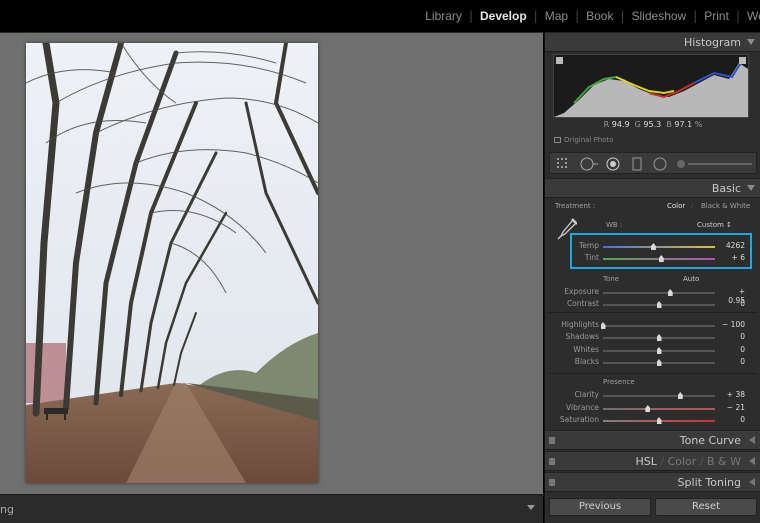 This screenshot has width=760, height=523. Describe the element at coordinates (733, 349) in the screenshot. I see `whites-value: 0` at that location.